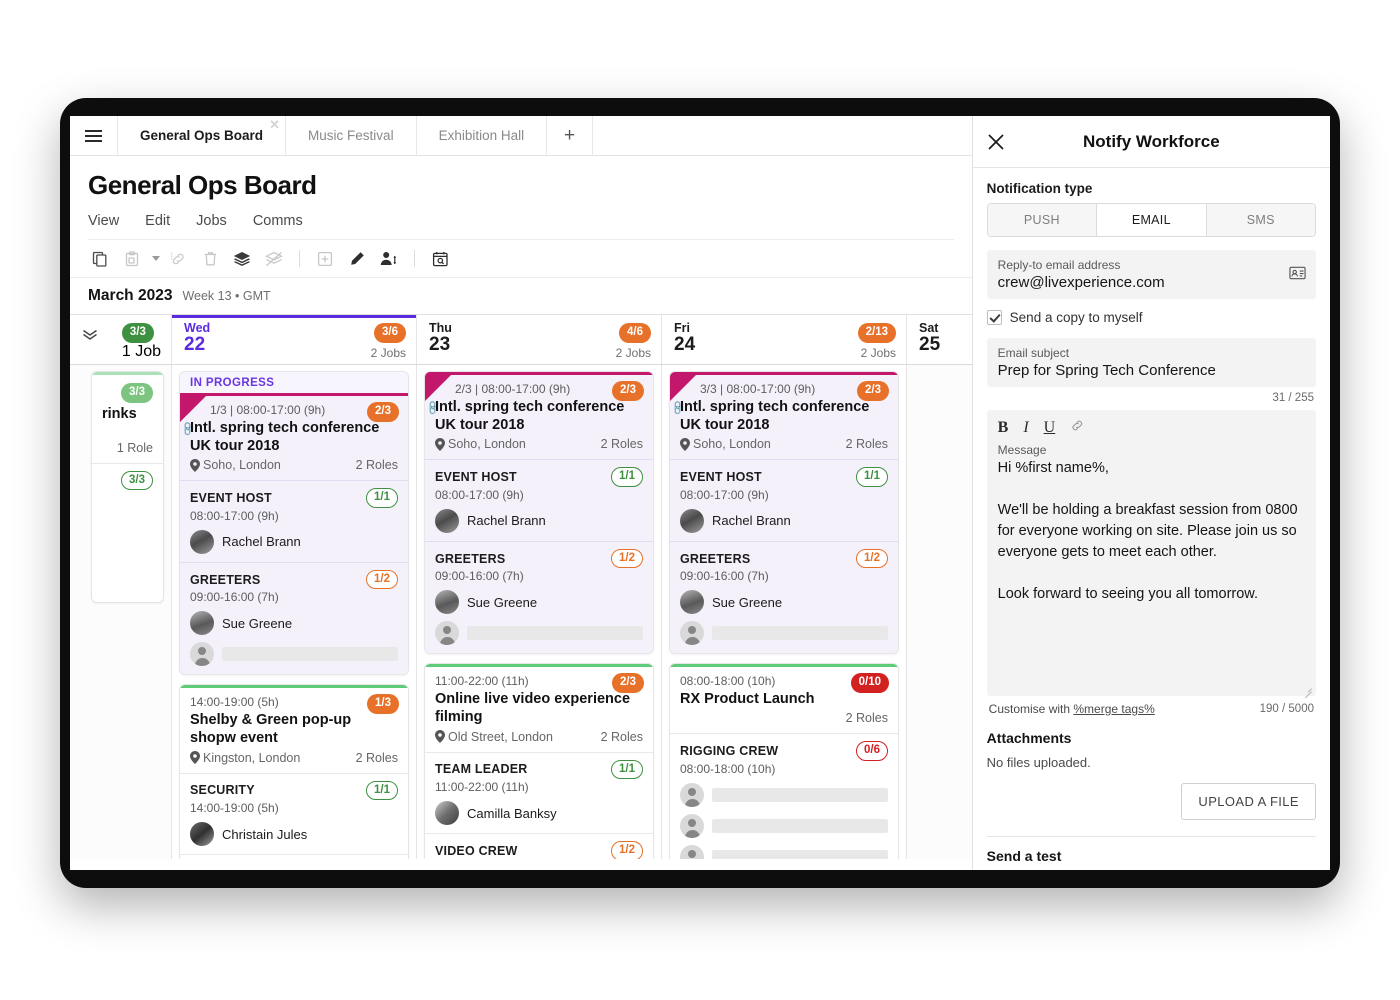 The width and height of the screenshot is (1400, 1000). Describe the element at coordinates (1113, 709) in the screenshot. I see `merge-tags-link: %merge tags%` at that location.